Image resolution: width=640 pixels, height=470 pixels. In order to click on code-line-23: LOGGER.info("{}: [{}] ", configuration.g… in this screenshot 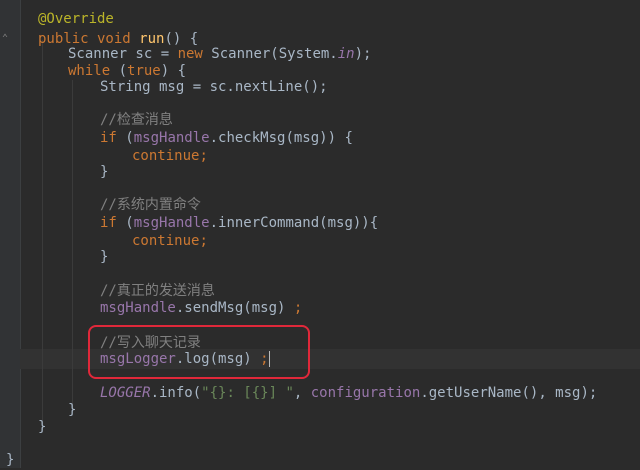, I will do `click(348, 393)`.